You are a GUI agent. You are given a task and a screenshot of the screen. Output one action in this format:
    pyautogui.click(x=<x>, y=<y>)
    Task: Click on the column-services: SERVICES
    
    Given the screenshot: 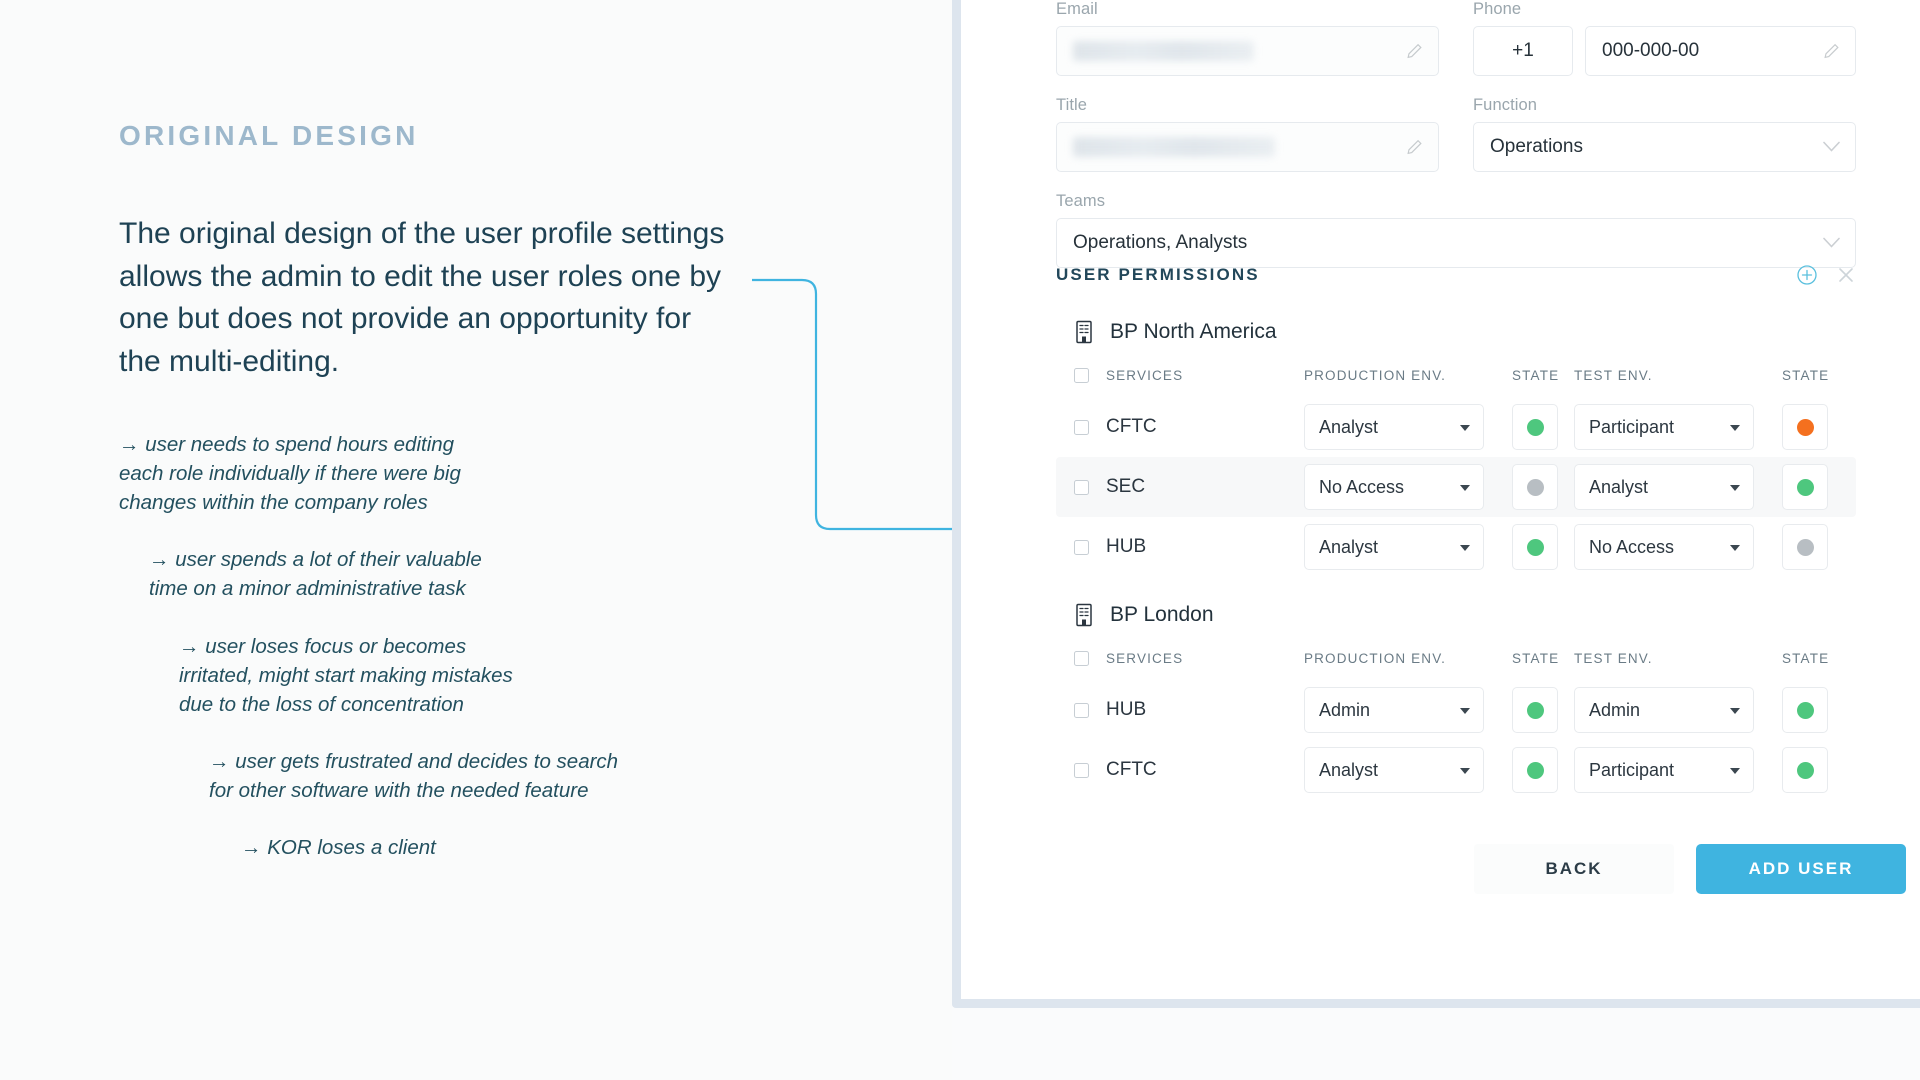 What is the action you would take?
    pyautogui.click(x=1180, y=662)
    